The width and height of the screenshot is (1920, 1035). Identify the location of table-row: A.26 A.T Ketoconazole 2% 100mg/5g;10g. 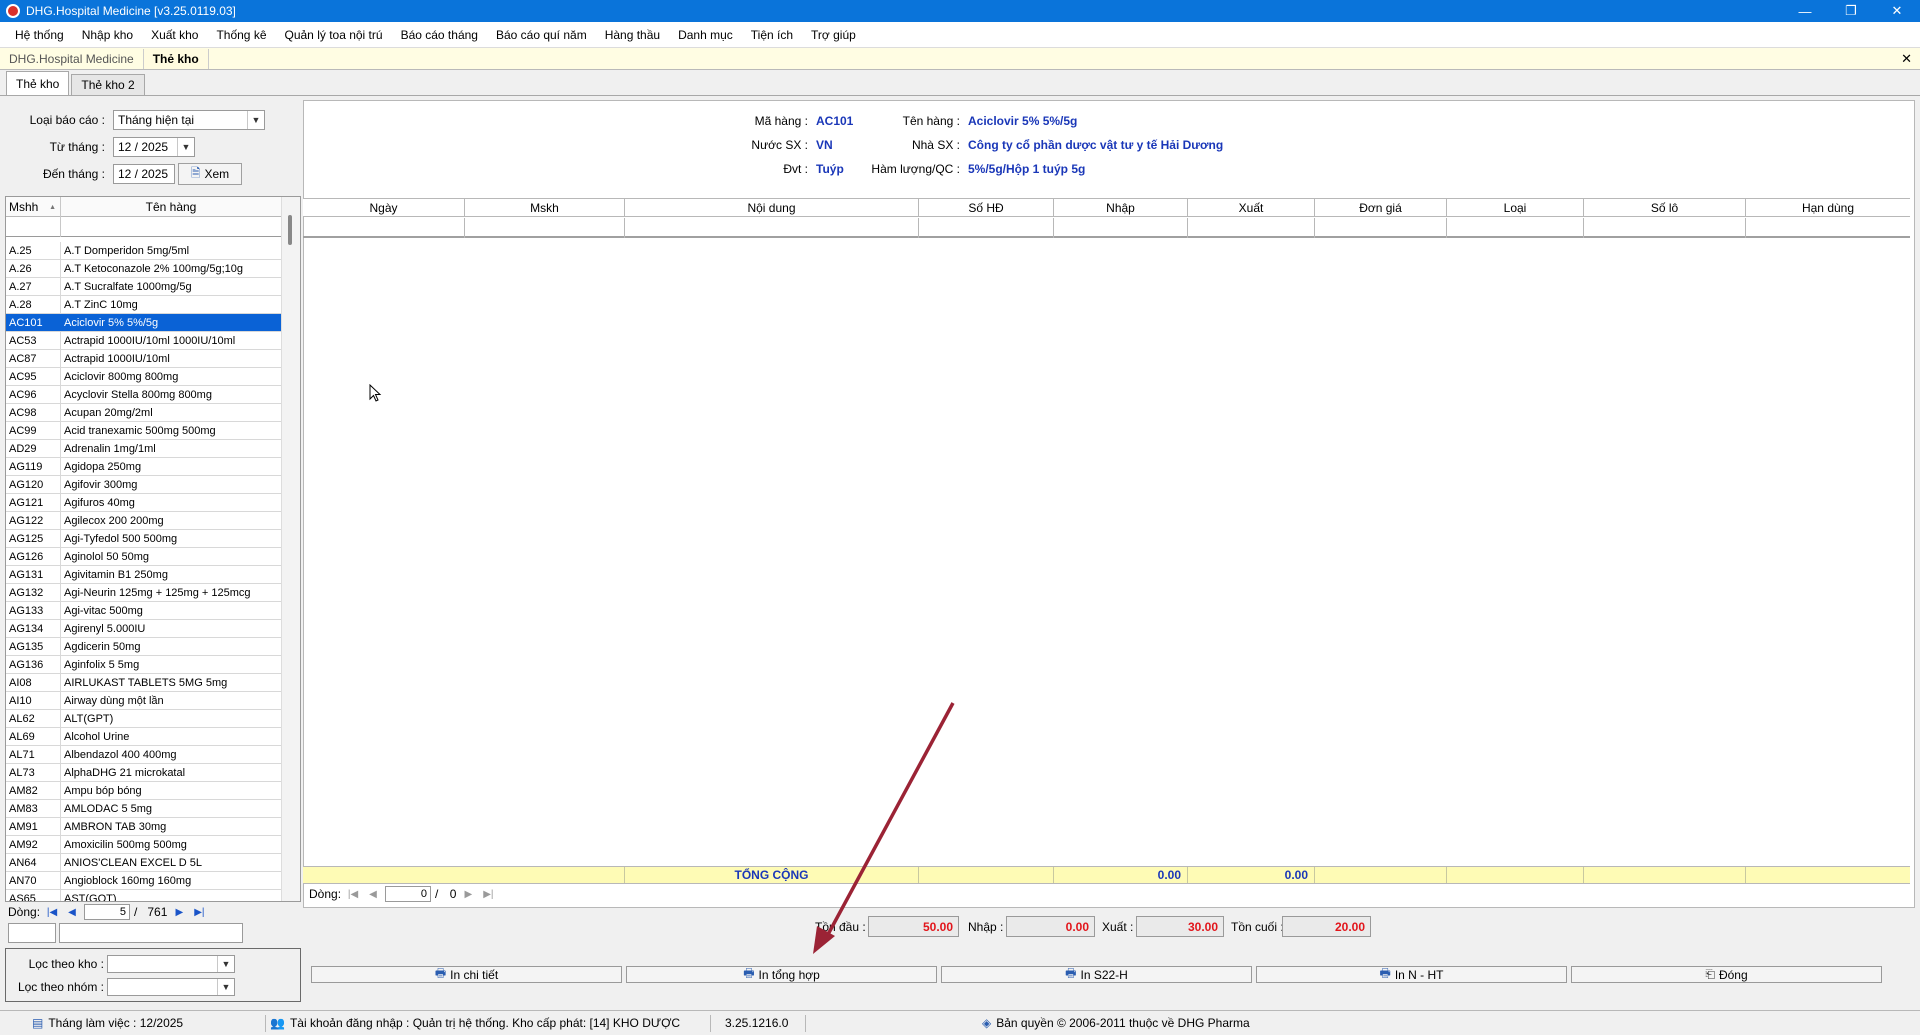
(144, 269).